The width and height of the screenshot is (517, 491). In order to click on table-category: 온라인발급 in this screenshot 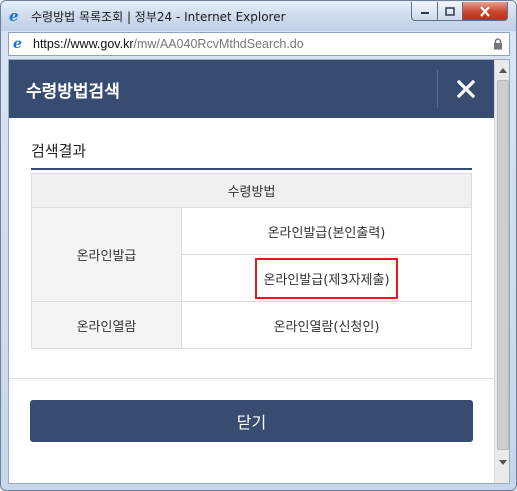, I will do `click(106, 254)`.